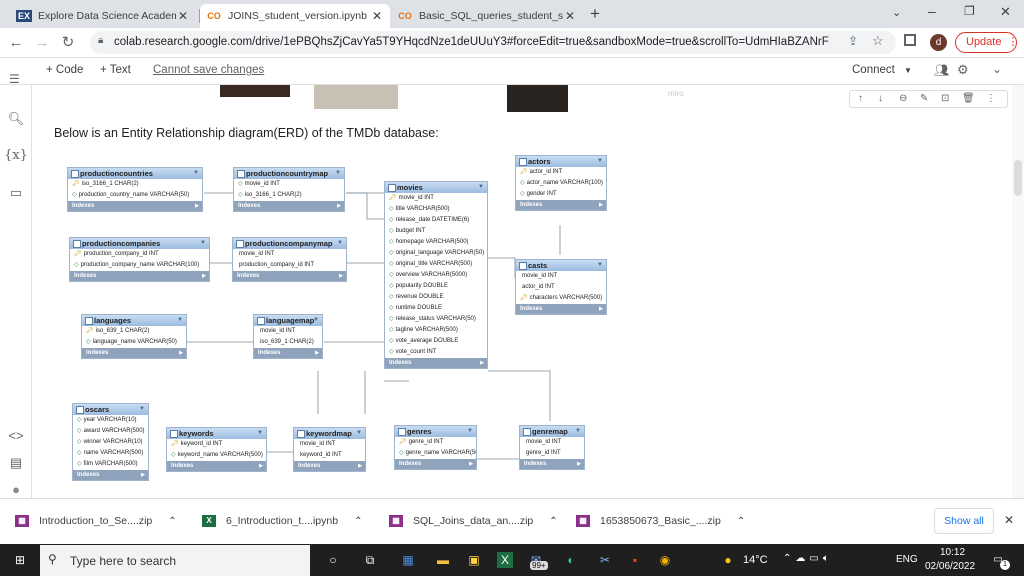 The width and height of the screenshot is (1024, 576). What do you see at coordinates (175, 560) in the screenshot?
I see `taskbar-search: ⚲ Type here to search` at bounding box center [175, 560].